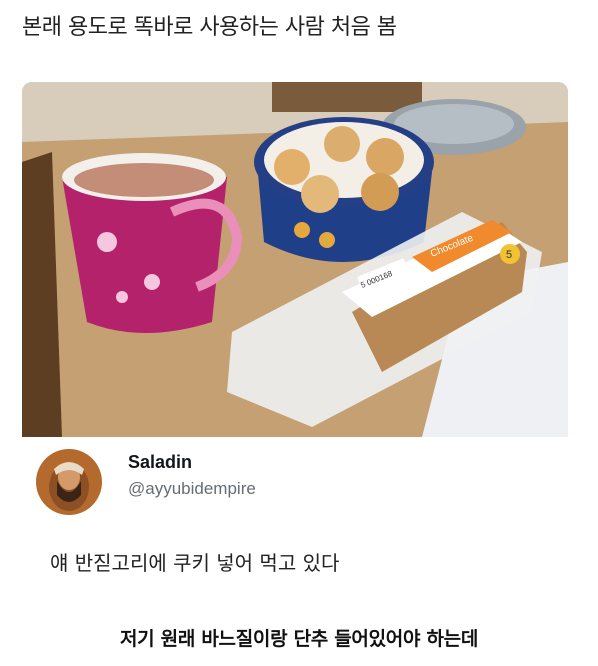 The height and width of the screenshot is (666, 598). I want to click on tweet-text: 얘 반짇고리에 쿠키 넣어 먹고 있다, so click(195, 563).